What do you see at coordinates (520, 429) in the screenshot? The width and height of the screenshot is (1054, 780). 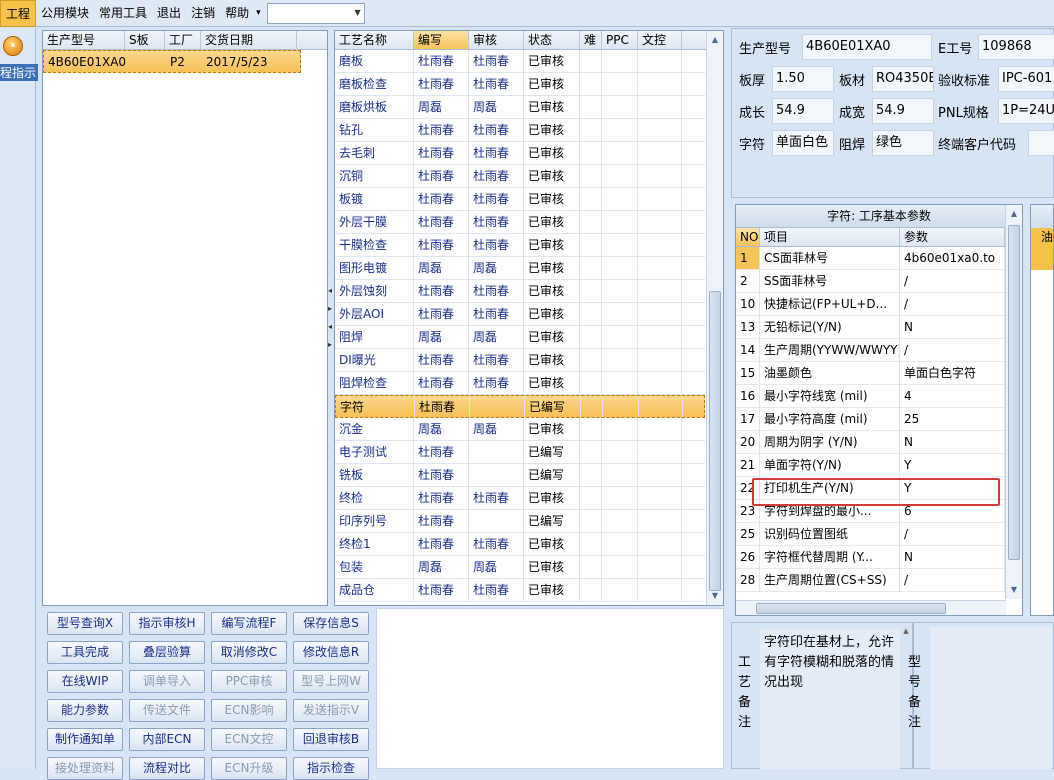 I see `process-row: 沉金 周磊 周磊 已审核` at bounding box center [520, 429].